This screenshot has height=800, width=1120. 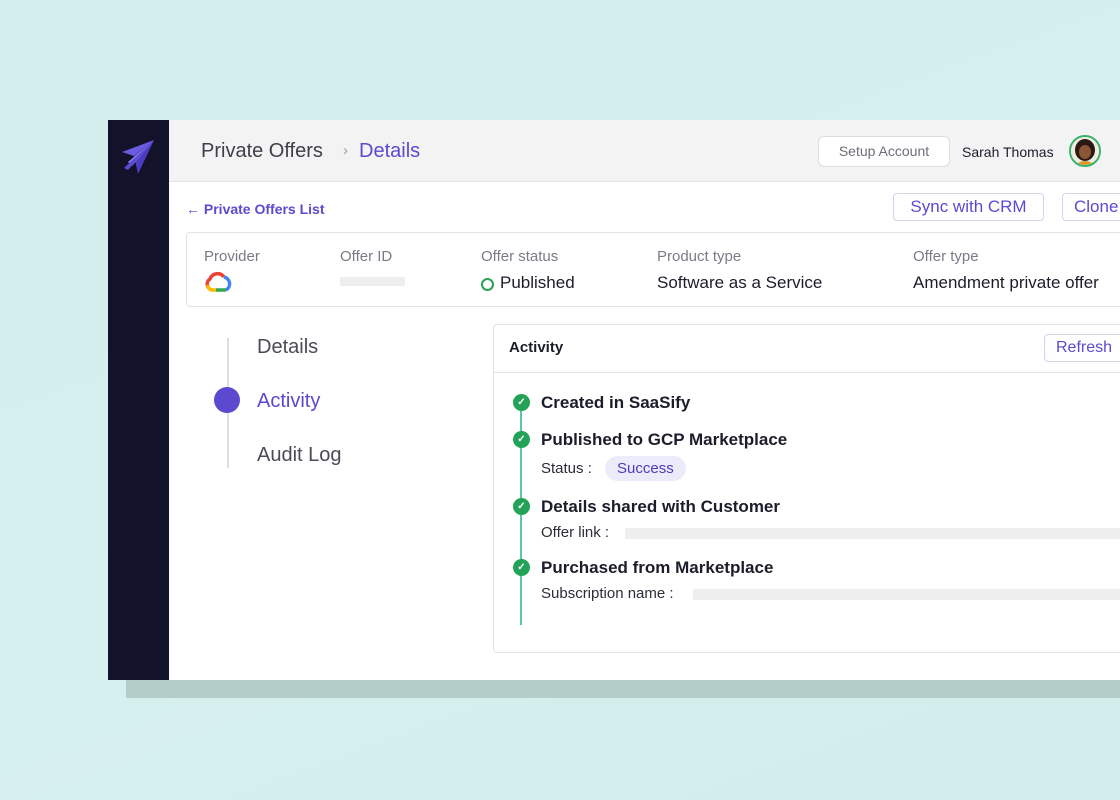 What do you see at coordinates (345, 150) in the screenshot?
I see `breadcrumb-chevron-icon: ›` at bounding box center [345, 150].